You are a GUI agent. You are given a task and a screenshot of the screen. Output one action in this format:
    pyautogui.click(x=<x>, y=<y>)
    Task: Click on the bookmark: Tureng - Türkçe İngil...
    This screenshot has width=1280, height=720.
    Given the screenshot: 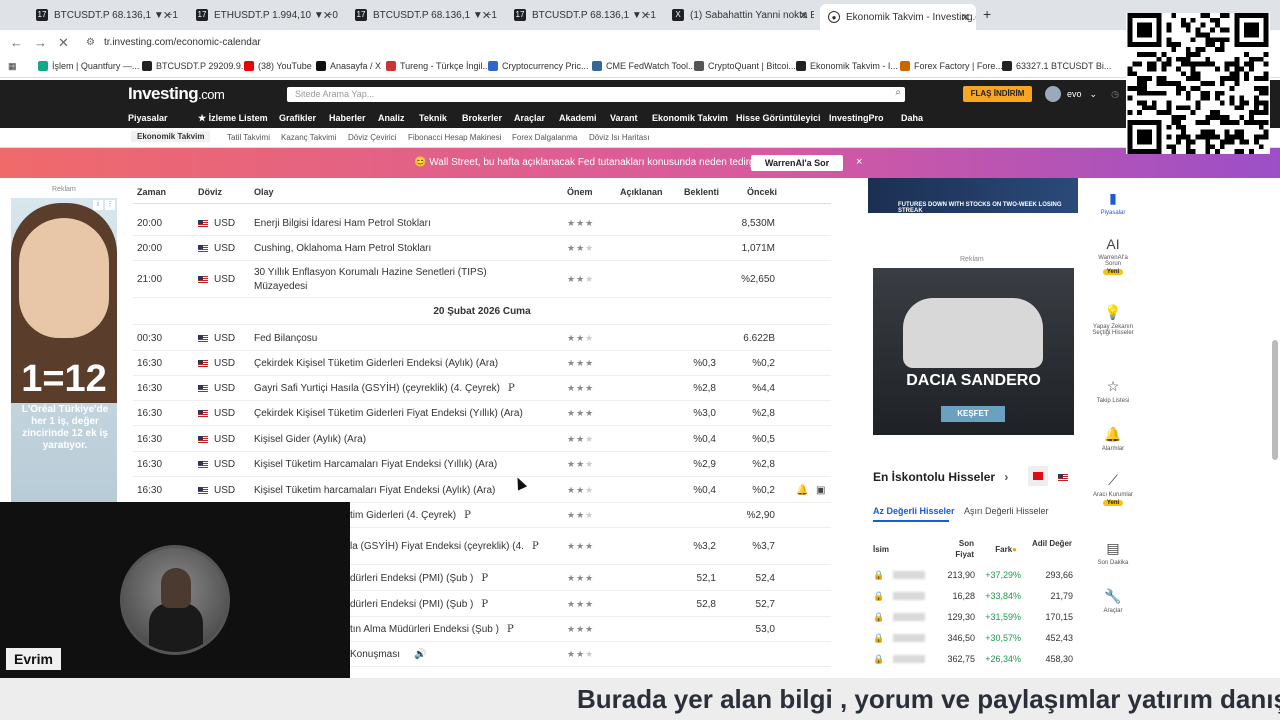 What is the action you would take?
    pyautogui.click(x=438, y=66)
    